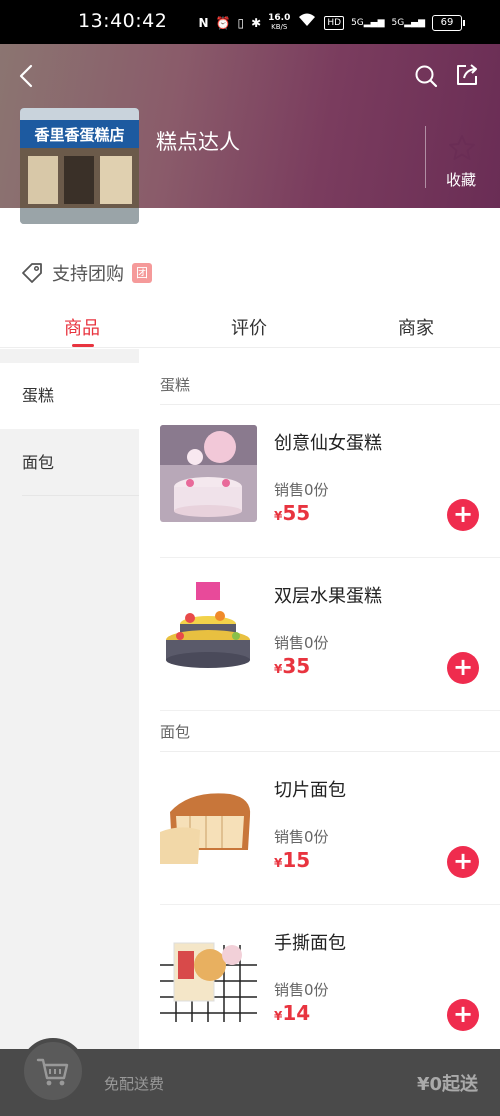 This screenshot has width=500, height=1116. Describe the element at coordinates (69, 463) in the screenshot. I see `category-item-bread: 面包` at that location.